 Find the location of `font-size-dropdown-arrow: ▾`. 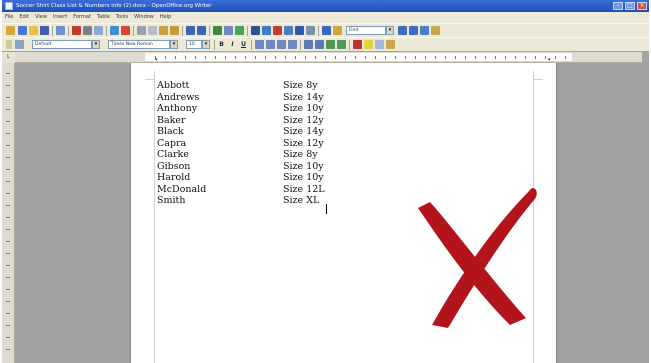

font-size-dropdown-arrow: ▾ is located at coordinates (206, 44).